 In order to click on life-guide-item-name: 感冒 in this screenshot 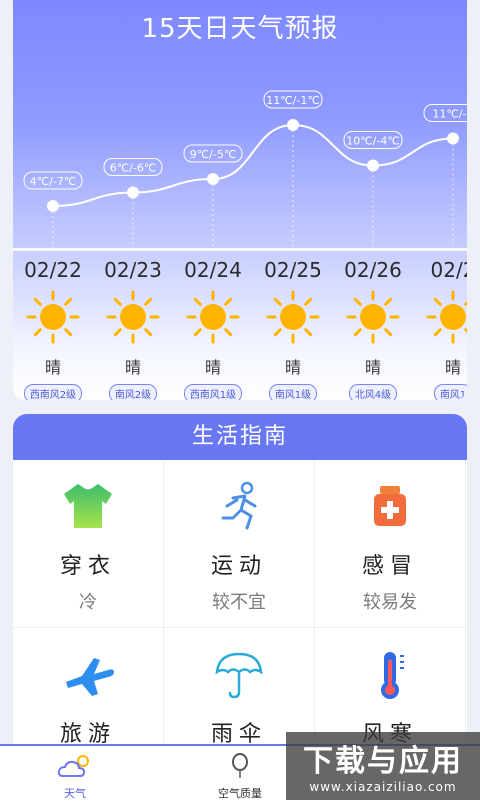, I will do `click(389, 566)`.